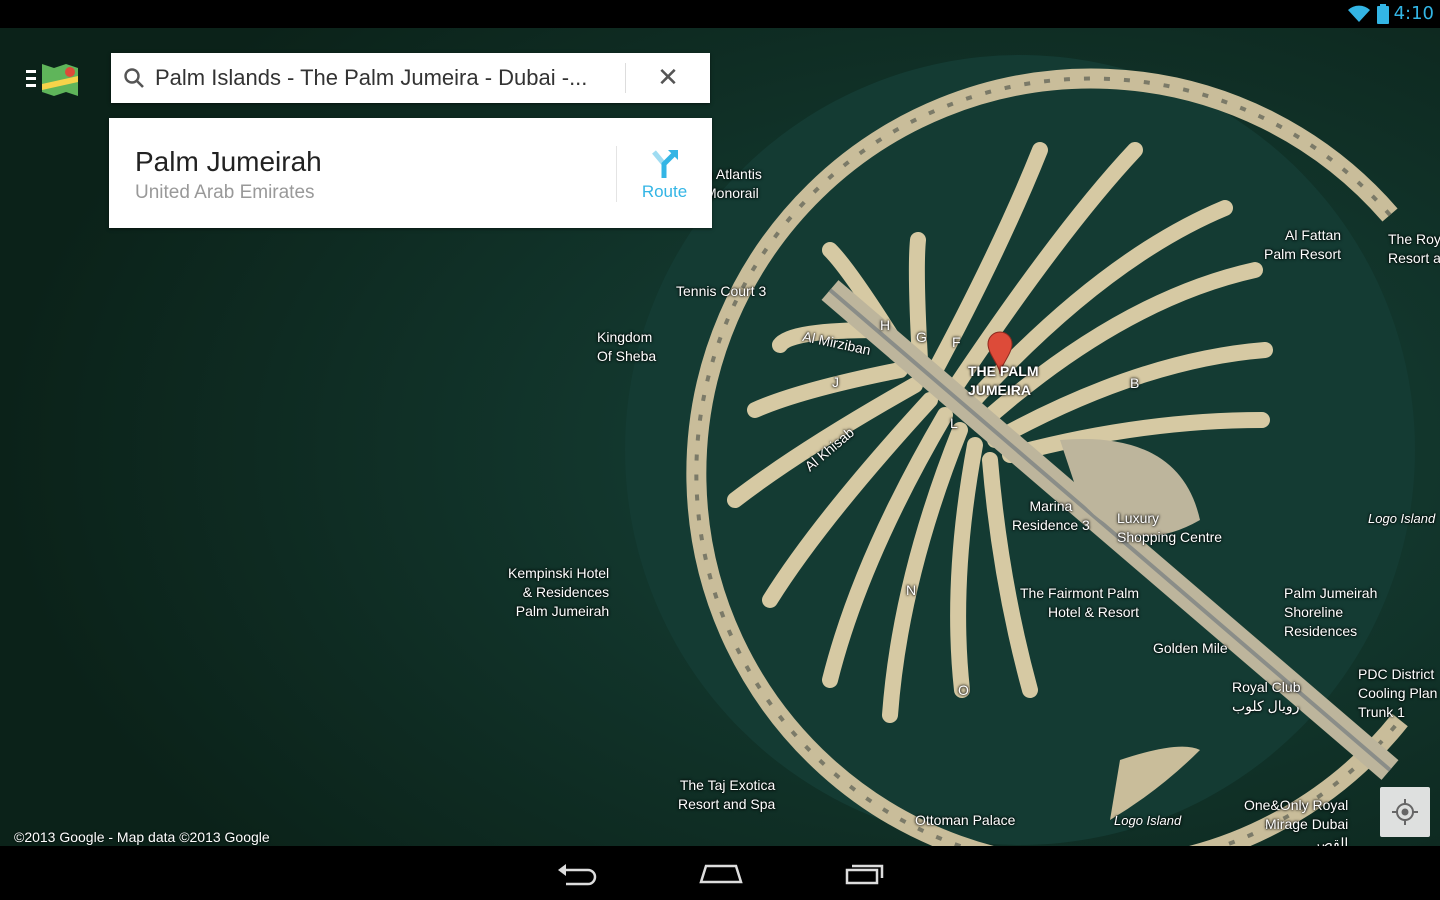  I want to click on map-copyright: ©2013 Google - Map data ©2013 Google, so click(142, 837).